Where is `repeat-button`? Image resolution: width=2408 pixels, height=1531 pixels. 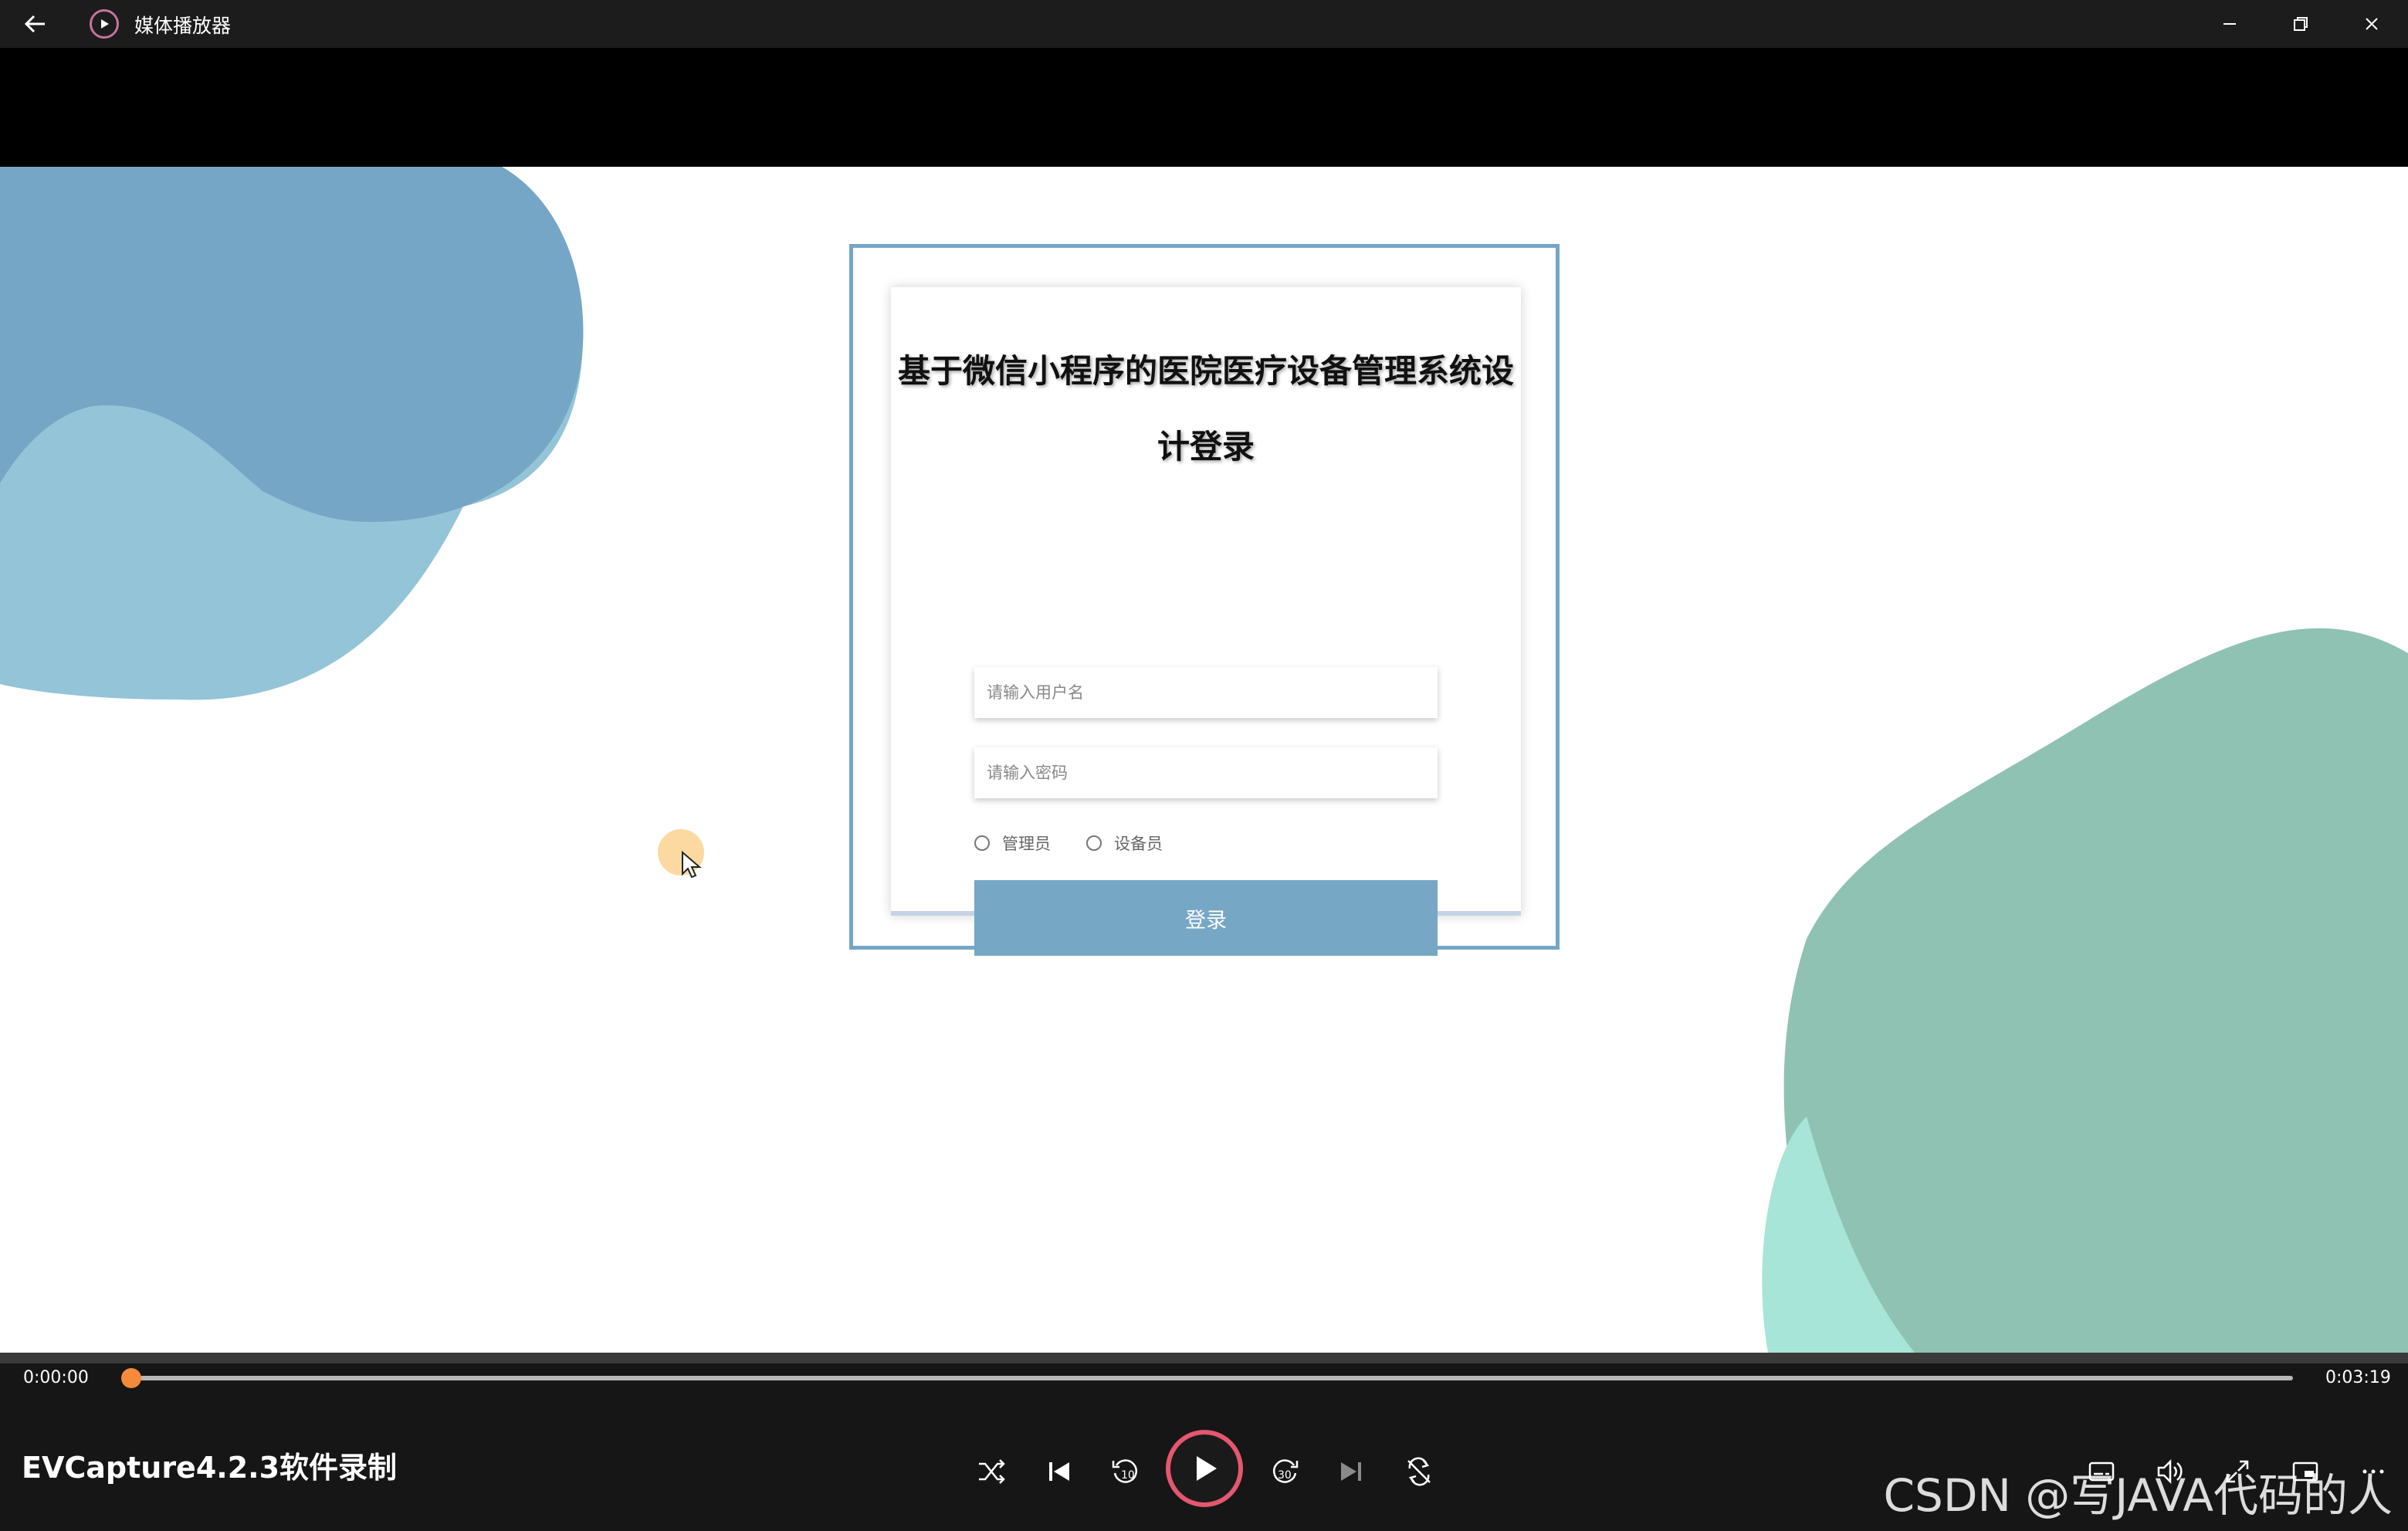
repeat-button is located at coordinates (1419, 1471).